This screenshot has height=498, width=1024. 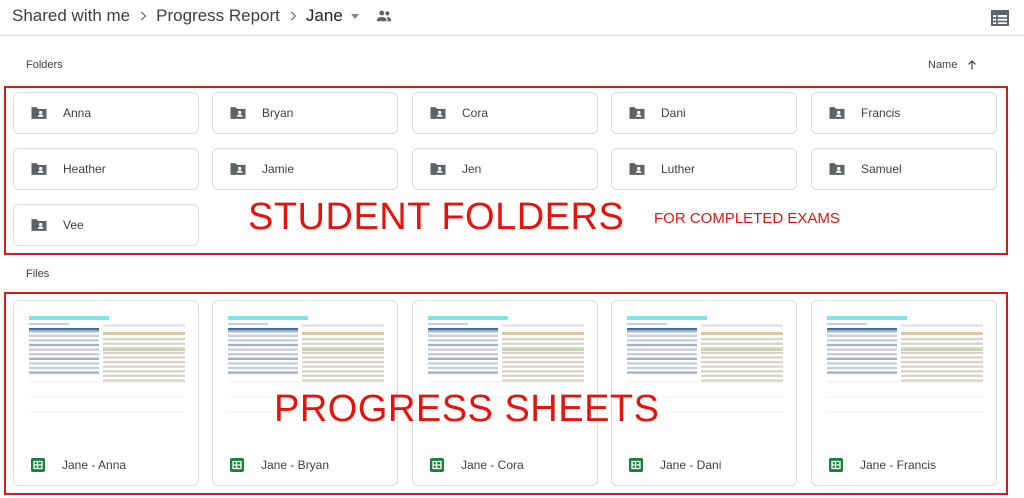 What do you see at coordinates (73, 225) in the screenshot?
I see `folder-name: Vee` at bounding box center [73, 225].